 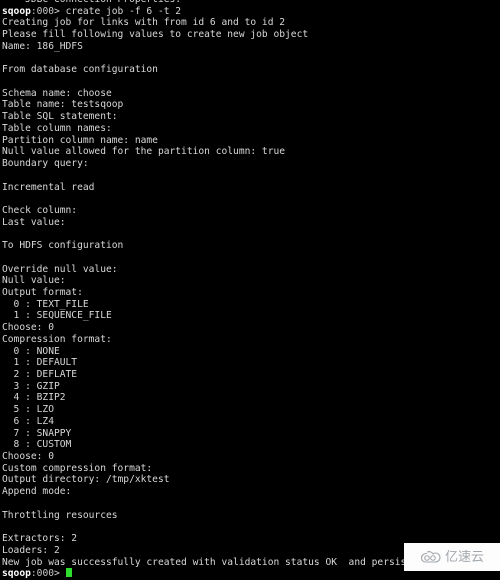 What do you see at coordinates (37, 433) in the screenshot?
I see `terminal-line: 7 : SNAPPY` at bounding box center [37, 433].